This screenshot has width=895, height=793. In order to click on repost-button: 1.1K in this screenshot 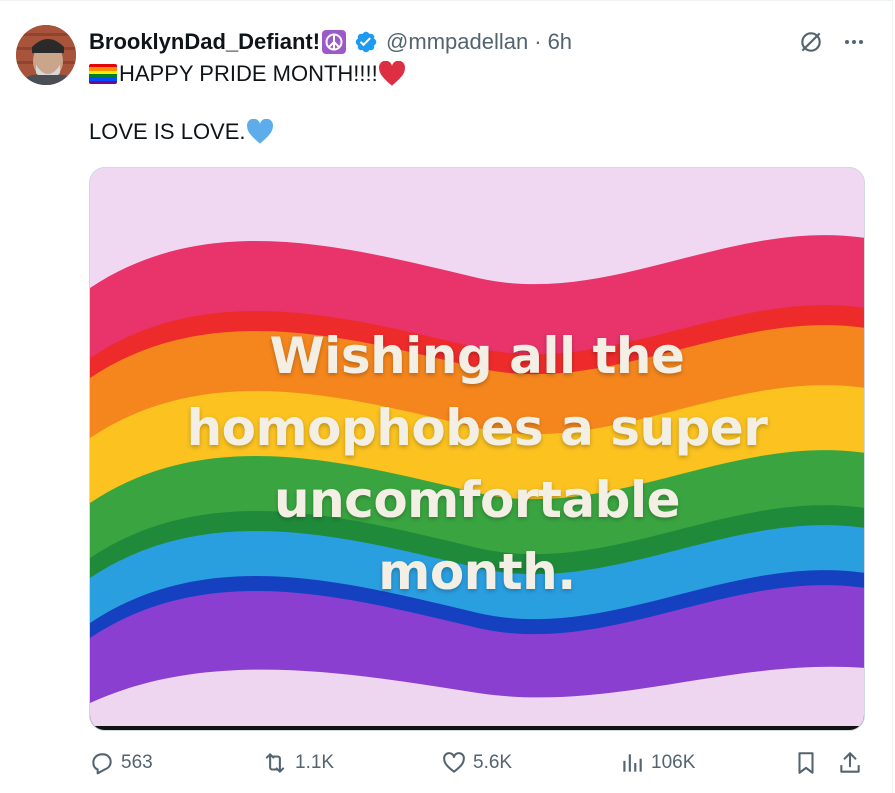, I will do `click(297, 763)`.